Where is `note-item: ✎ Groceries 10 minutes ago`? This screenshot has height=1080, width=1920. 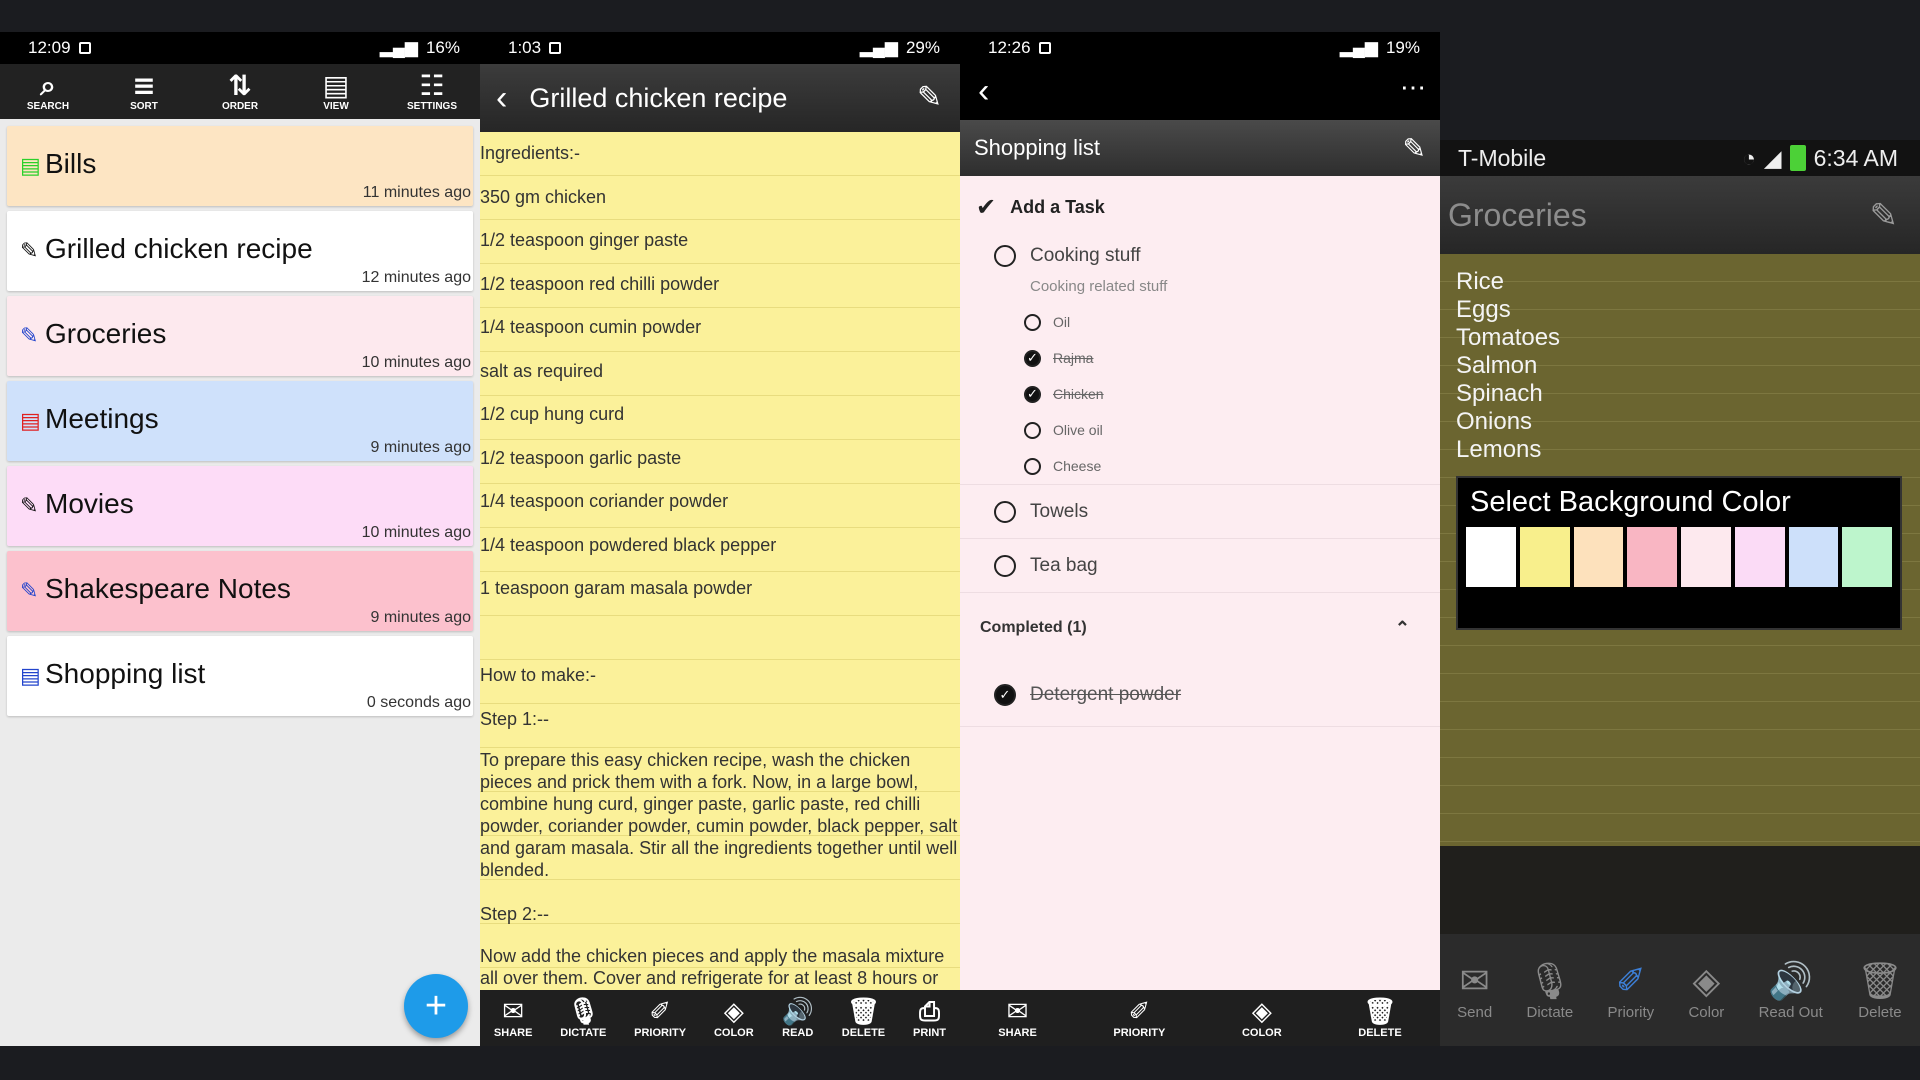 note-item: ✎ Groceries 10 minutes ago is located at coordinates (240, 336).